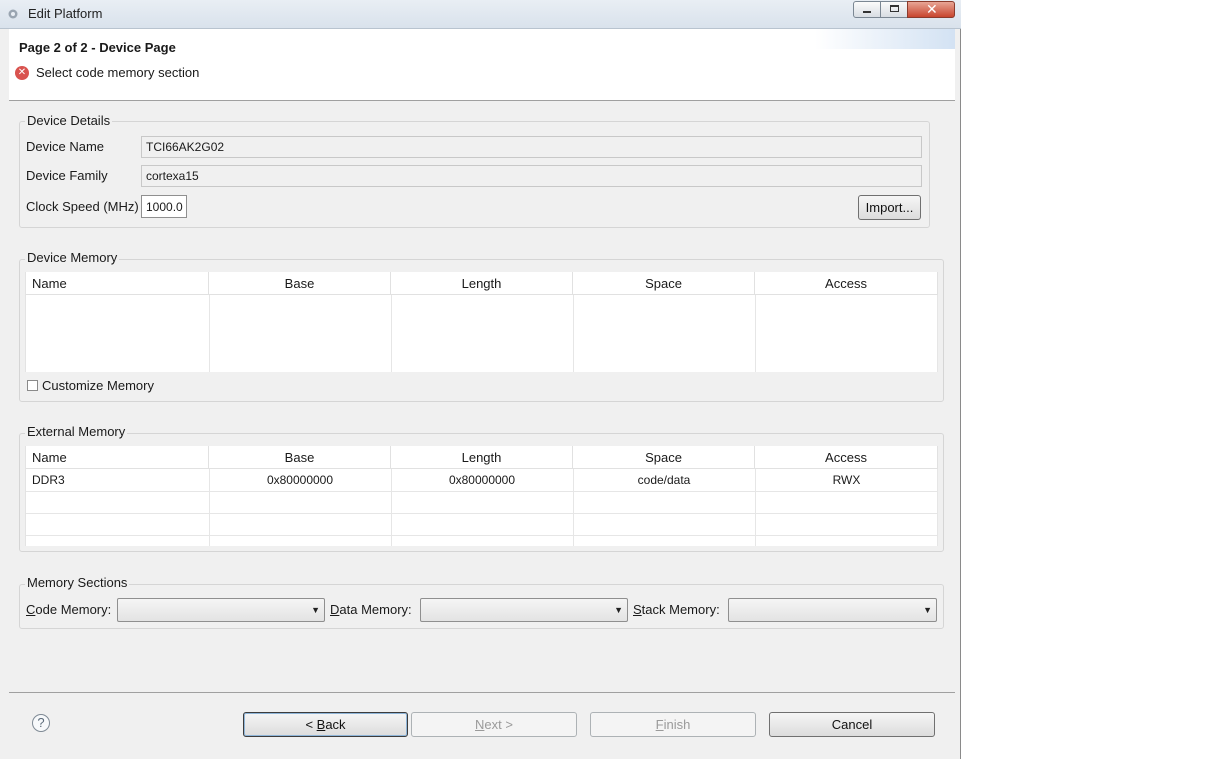 Image resolution: width=1215 pixels, height=759 pixels. I want to click on next-label: ext >, so click(498, 724).